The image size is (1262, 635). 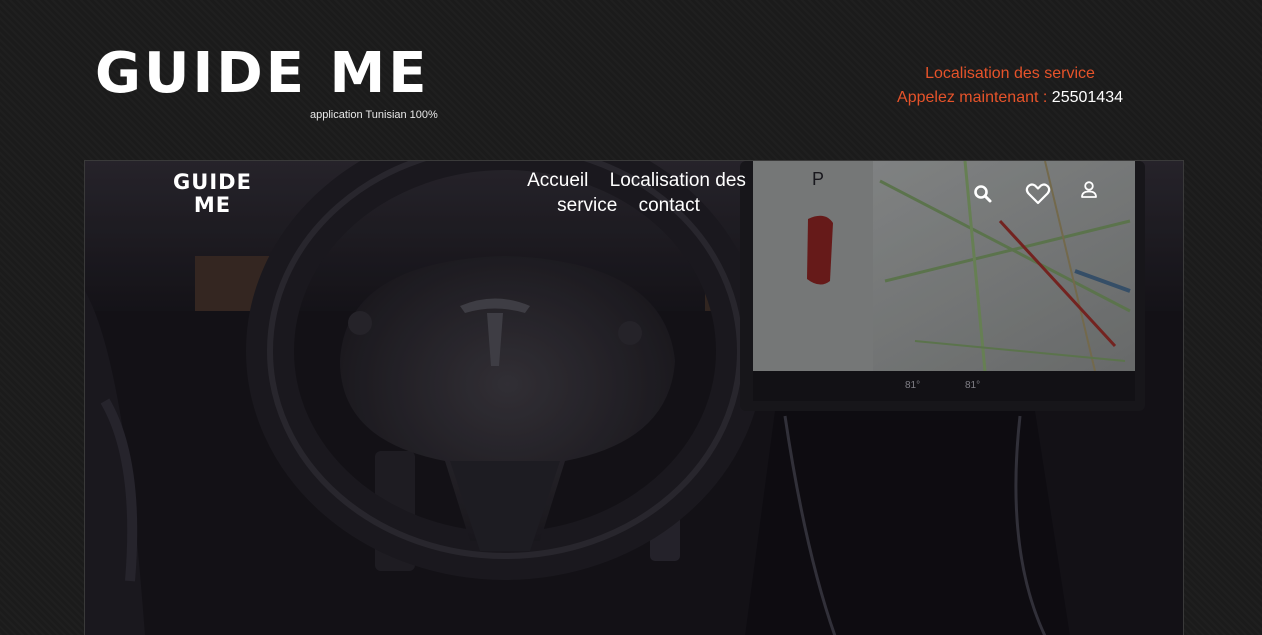 I want to click on contact-service-link: Localisation des service, so click(x=1010, y=74).